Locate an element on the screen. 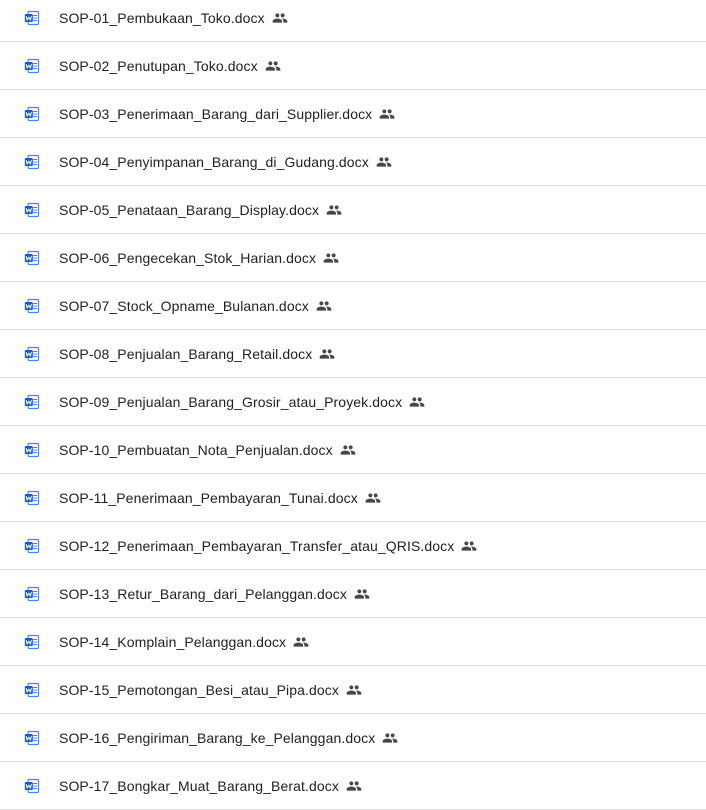 The image size is (706, 810). file-row: SOP-02_Penutupan_Toko.docx is located at coordinates (353, 66).